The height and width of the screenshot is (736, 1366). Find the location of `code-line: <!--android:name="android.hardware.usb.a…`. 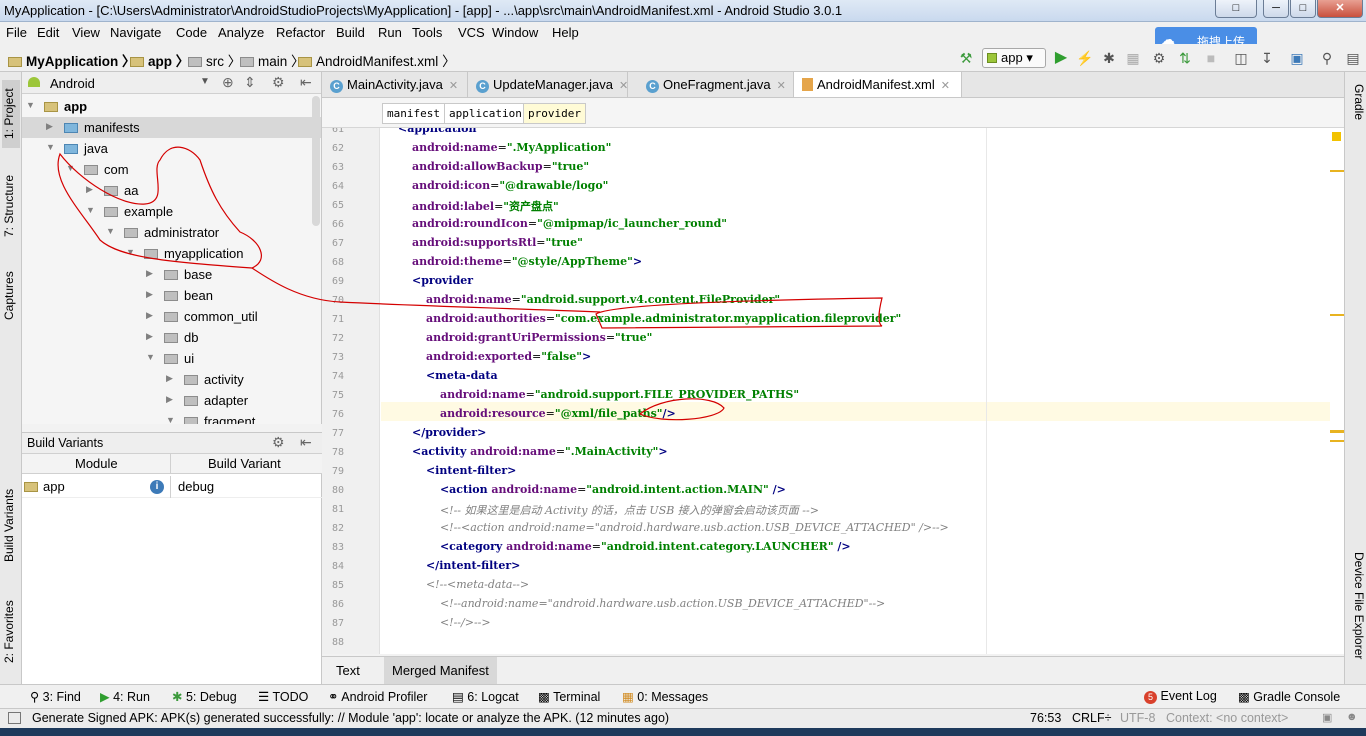

code-line: <!--android:name="android.hardware.usb.a… is located at coordinates (634, 603).